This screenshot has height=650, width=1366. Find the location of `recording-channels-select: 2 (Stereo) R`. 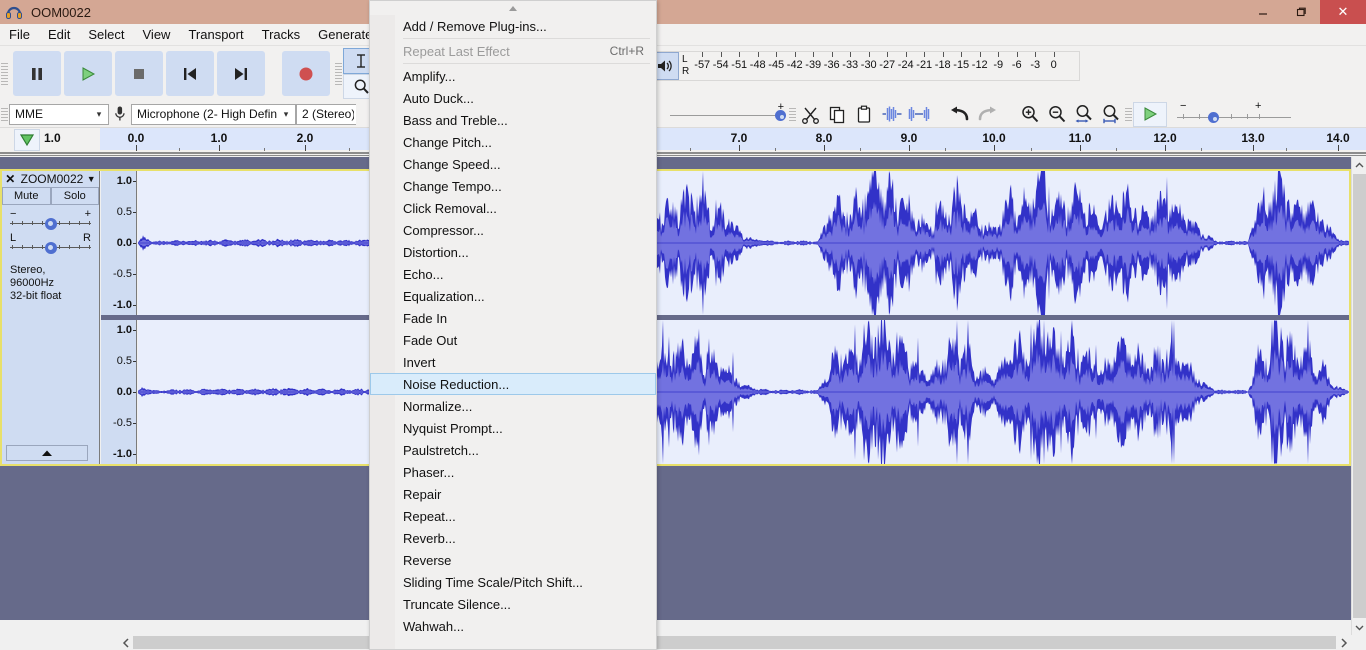

recording-channels-select: 2 (Stereo) R is located at coordinates (326, 114).